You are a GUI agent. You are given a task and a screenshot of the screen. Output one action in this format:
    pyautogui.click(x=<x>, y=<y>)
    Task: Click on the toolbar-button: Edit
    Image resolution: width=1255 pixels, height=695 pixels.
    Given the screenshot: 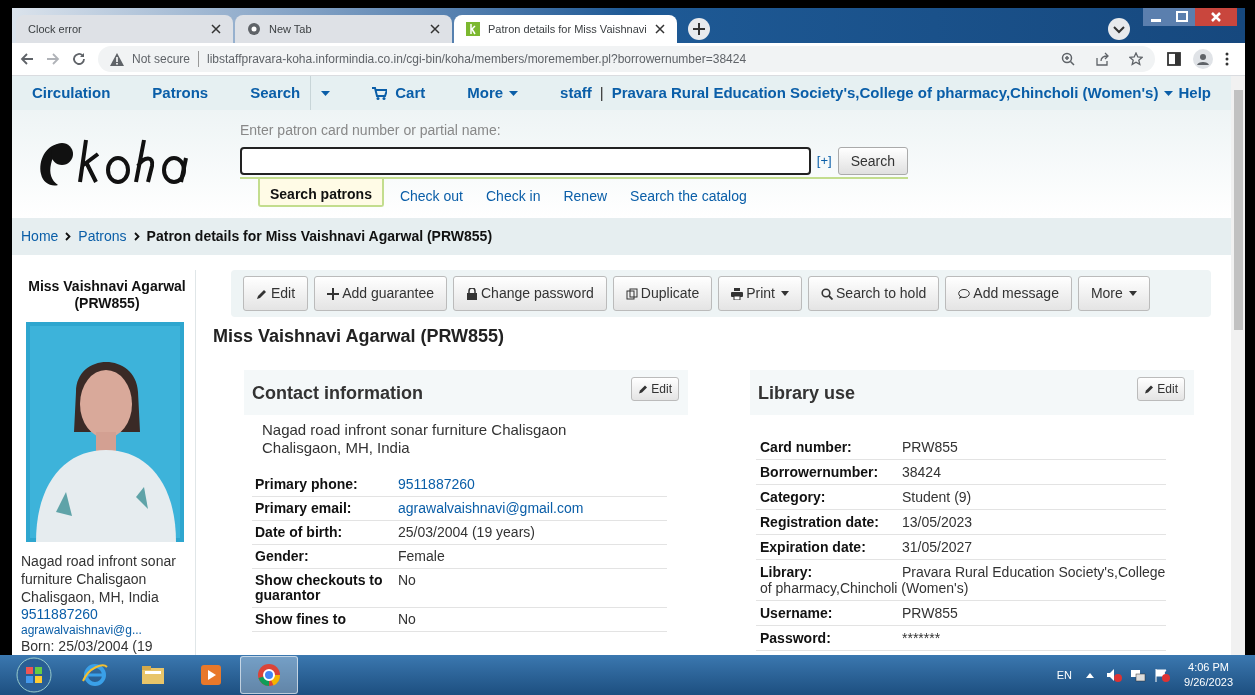 What is the action you would take?
    pyautogui.click(x=276, y=293)
    